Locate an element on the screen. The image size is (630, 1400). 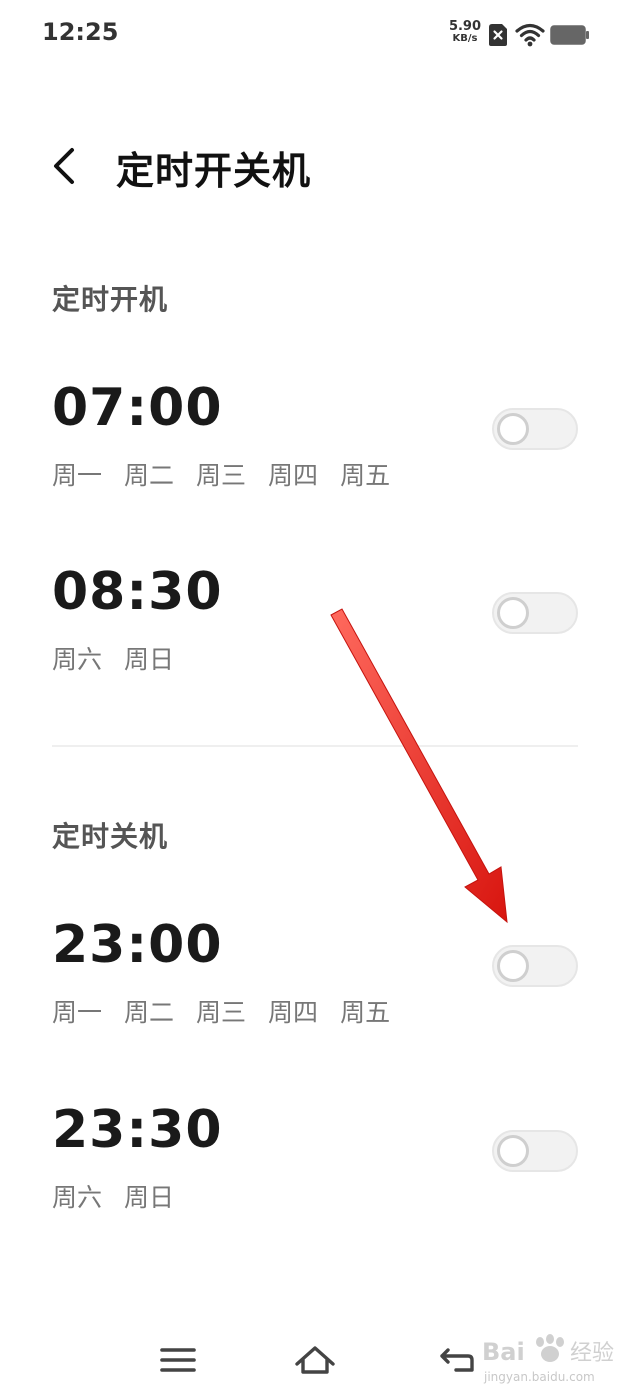
svg-text: 经验 is located at coordinates (592, 1353).